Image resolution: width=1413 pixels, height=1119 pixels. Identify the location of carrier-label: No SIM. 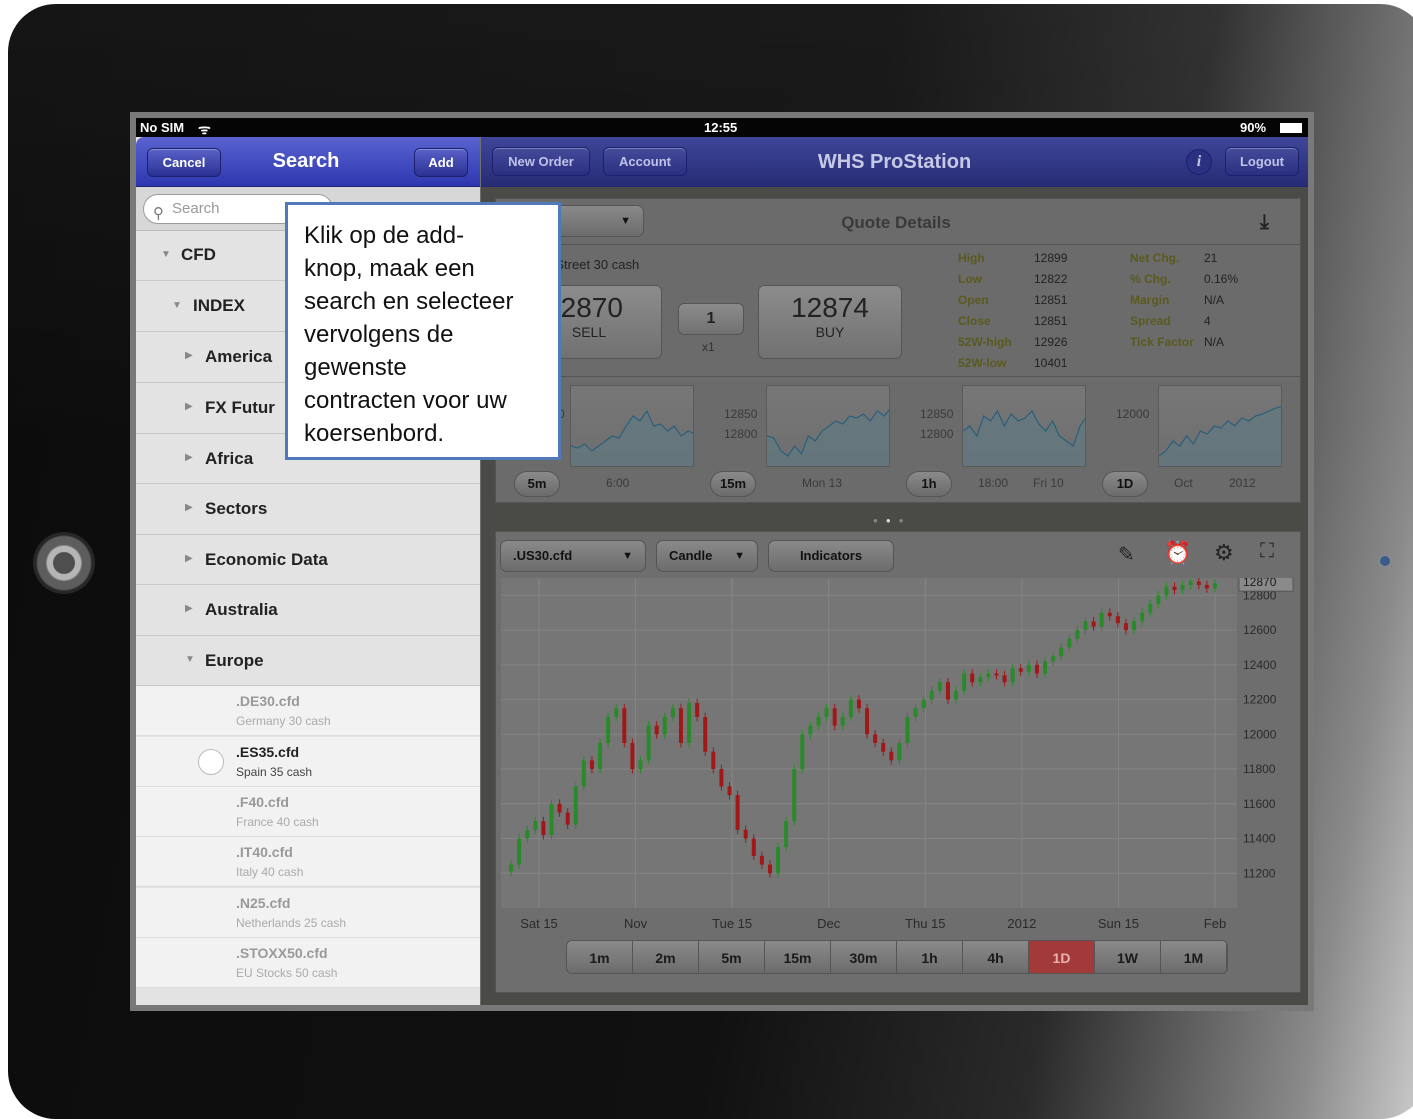
(162, 127).